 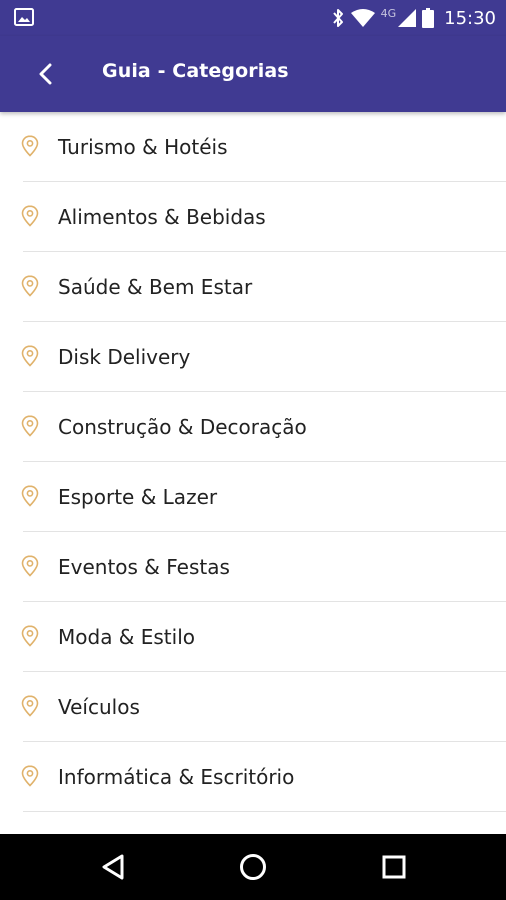 I want to click on status-icons: 4G 15:30, so click(x=413, y=18).